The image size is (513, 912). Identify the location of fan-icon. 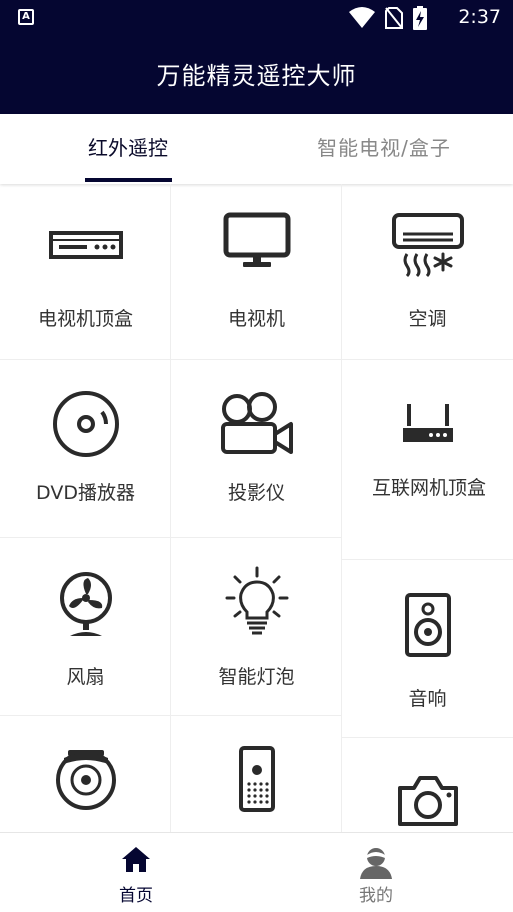
(85, 604).